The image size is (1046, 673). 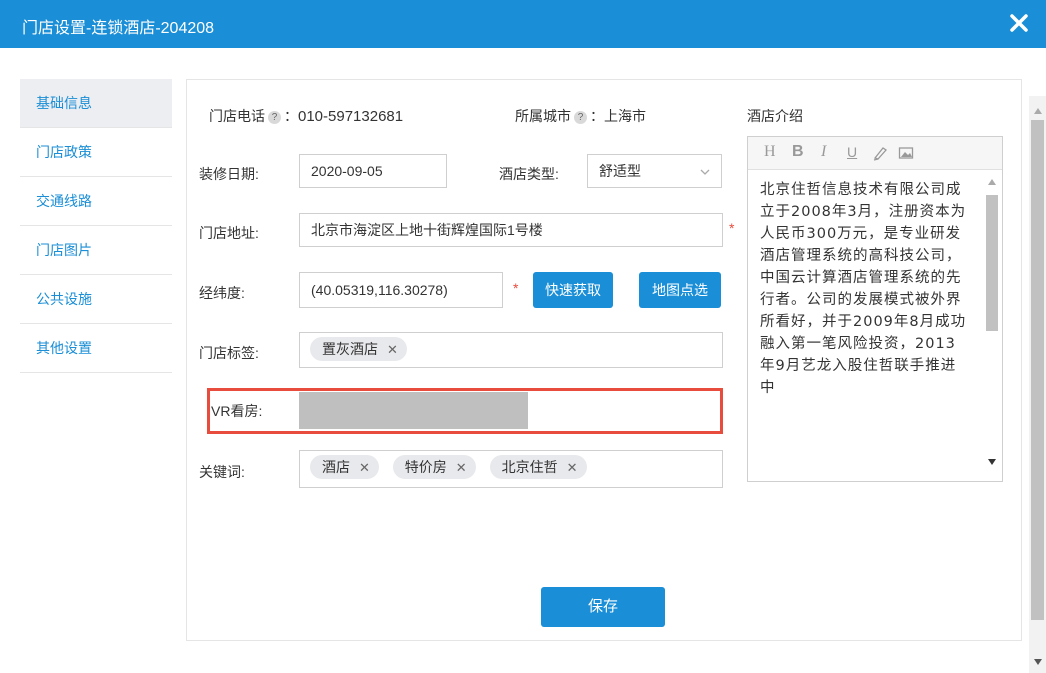 I want to click on hotel-type-select: 舒适型, so click(x=654, y=171).